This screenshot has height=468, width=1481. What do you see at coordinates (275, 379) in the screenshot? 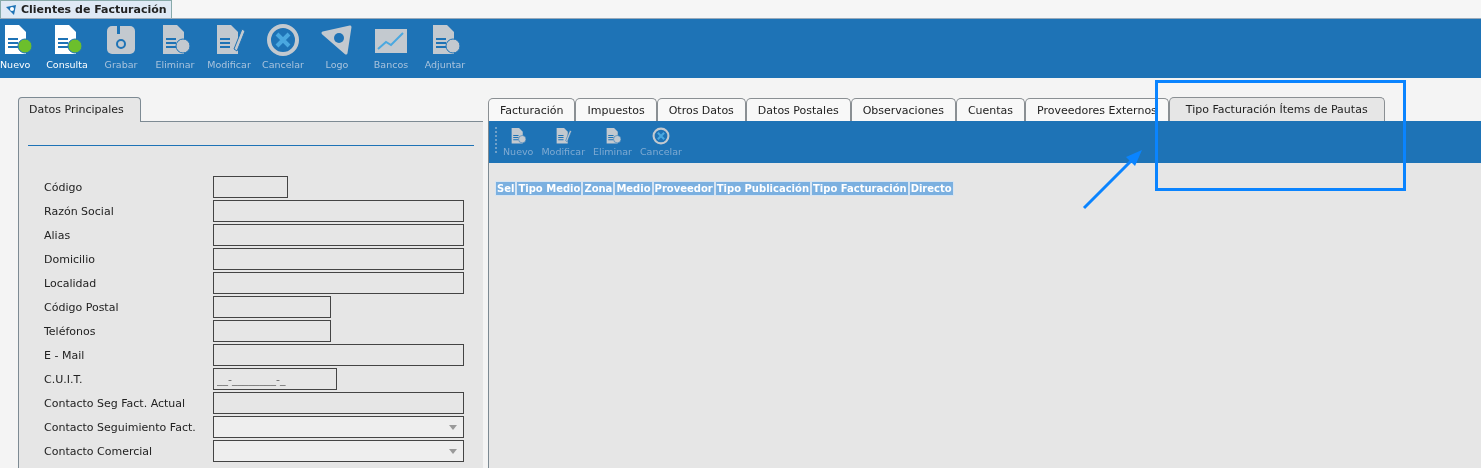
I see `input-field: __-________-_` at bounding box center [275, 379].